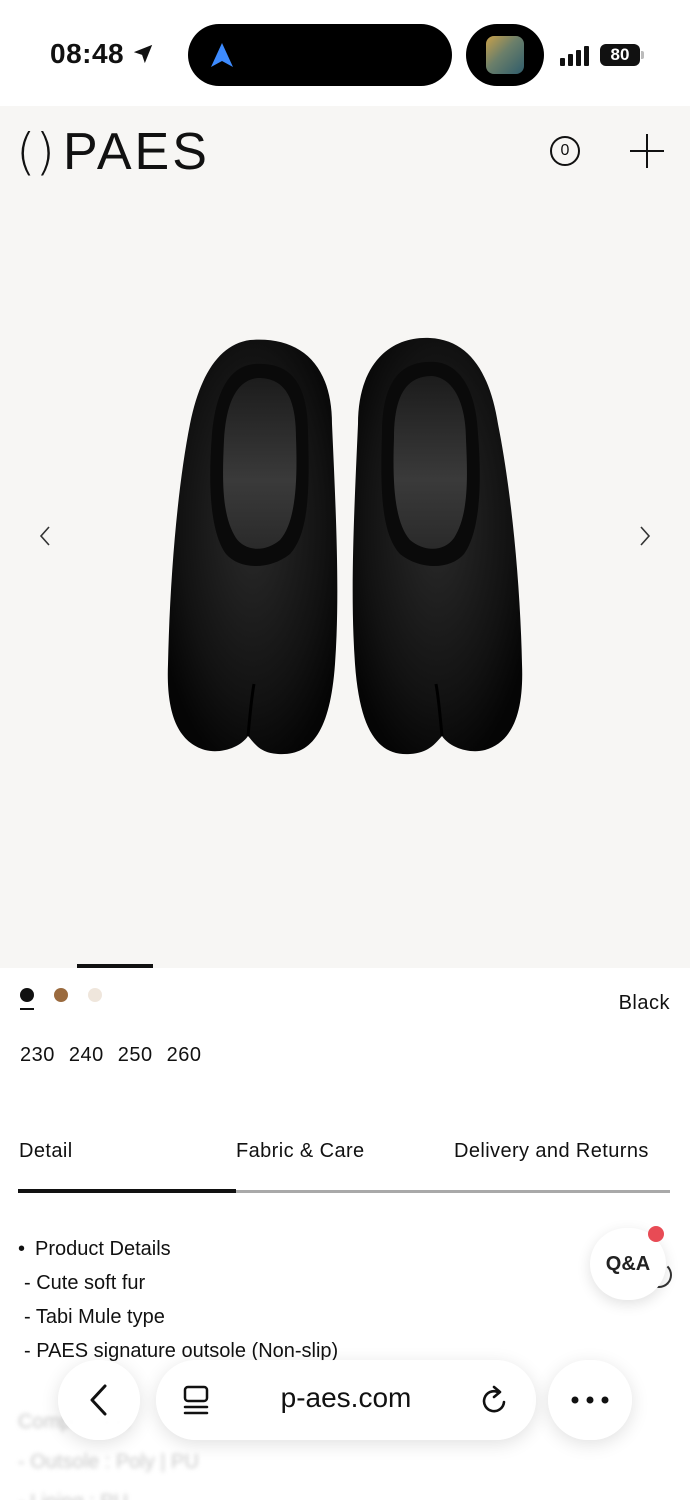  Describe the element at coordinates (345, 546) in the screenshot. I see `product-image-fur-tabi-mules` at that location.